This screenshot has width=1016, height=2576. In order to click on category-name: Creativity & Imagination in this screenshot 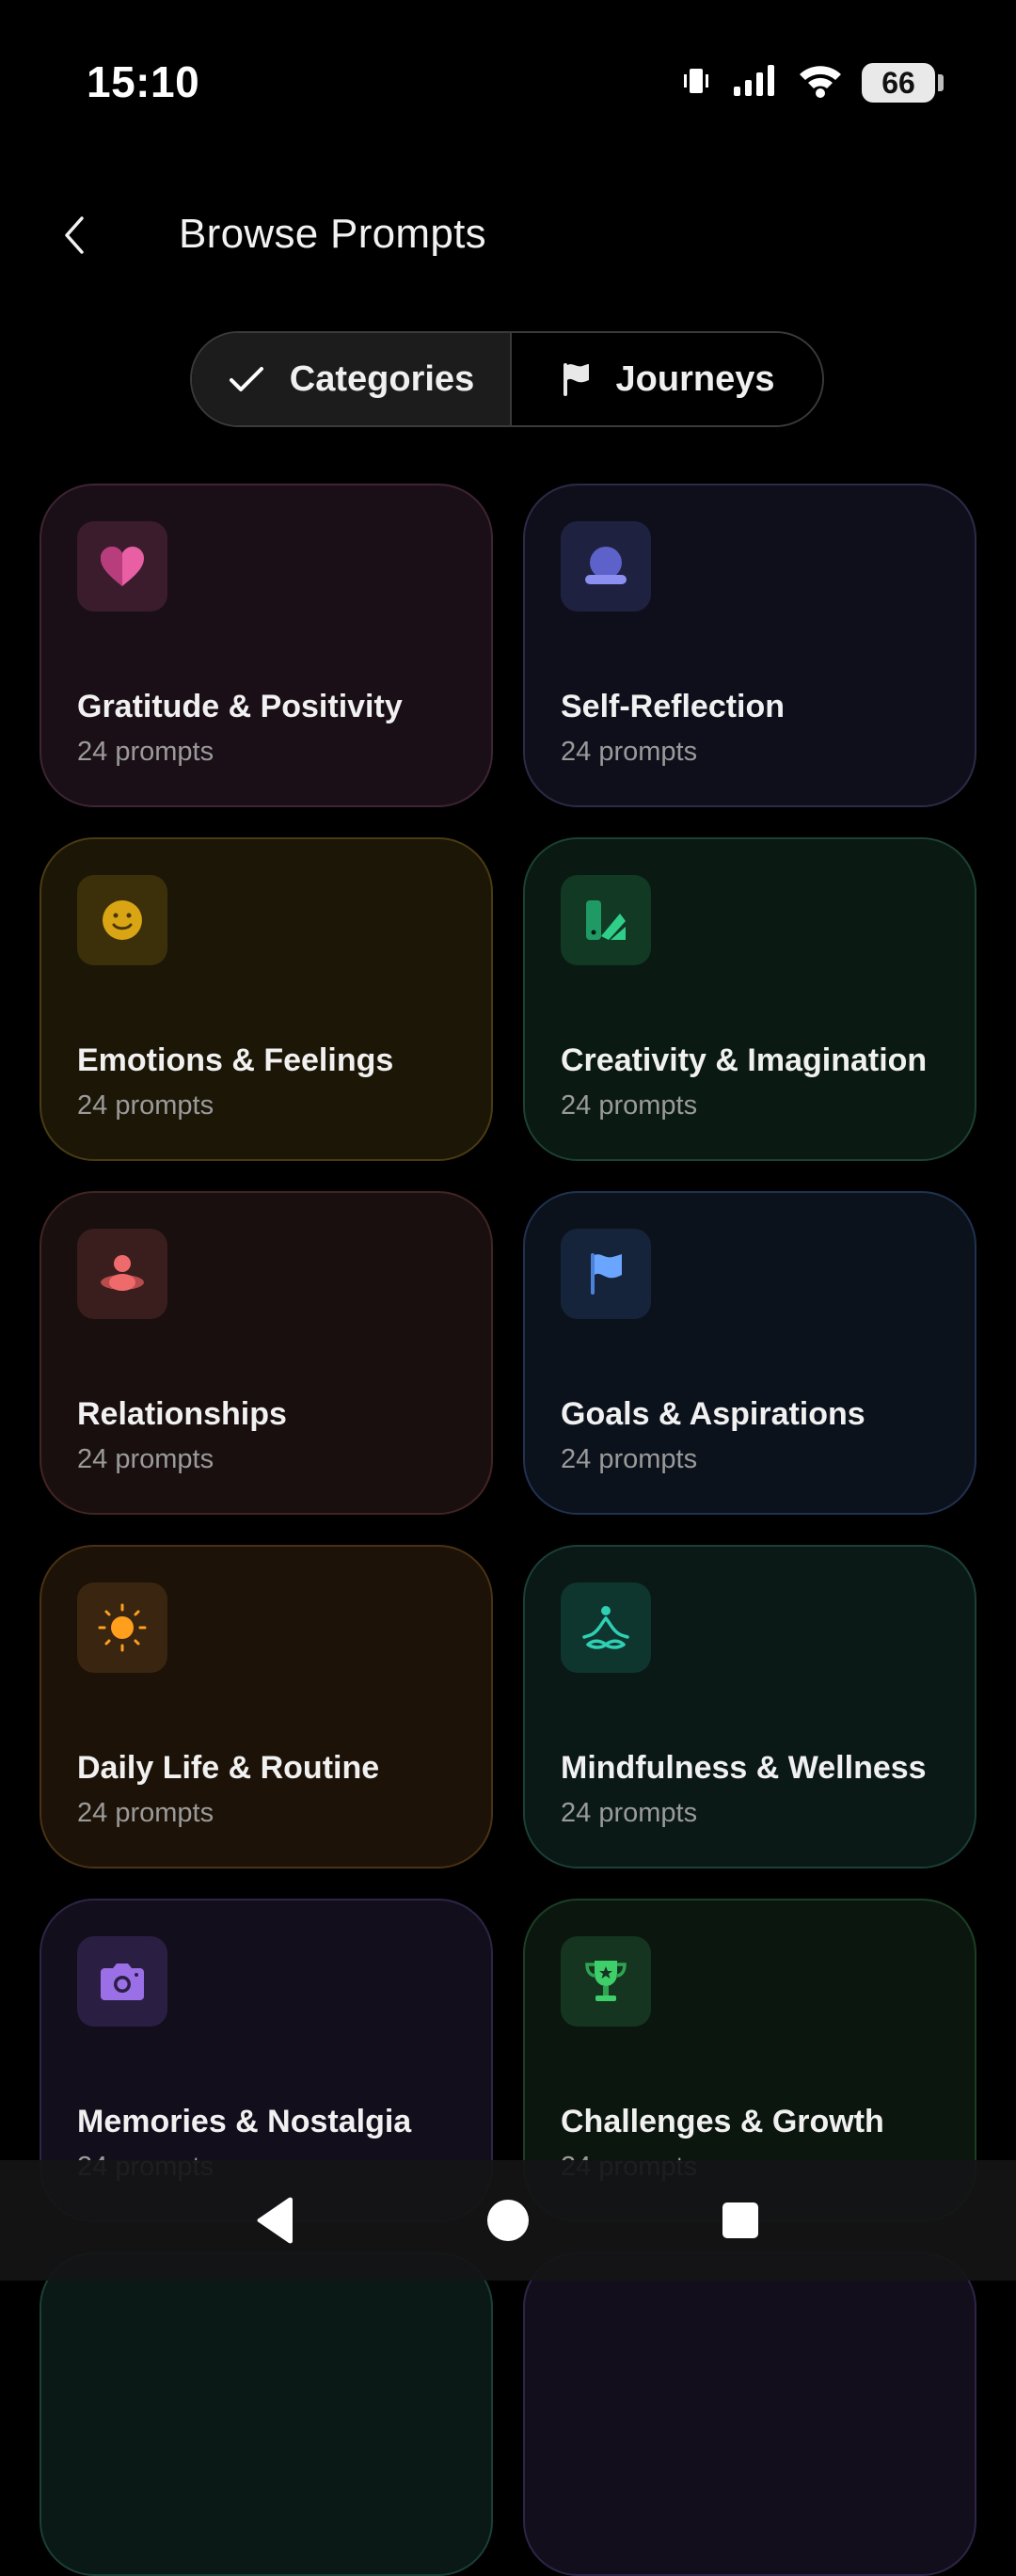, I will do `click(745, 1060)`.